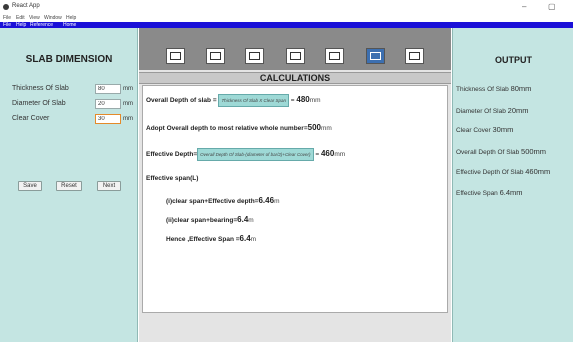 The height and width of the screenshot is (342, 573). I want to click on overall-depth-unit: mm, so click(315, 101).